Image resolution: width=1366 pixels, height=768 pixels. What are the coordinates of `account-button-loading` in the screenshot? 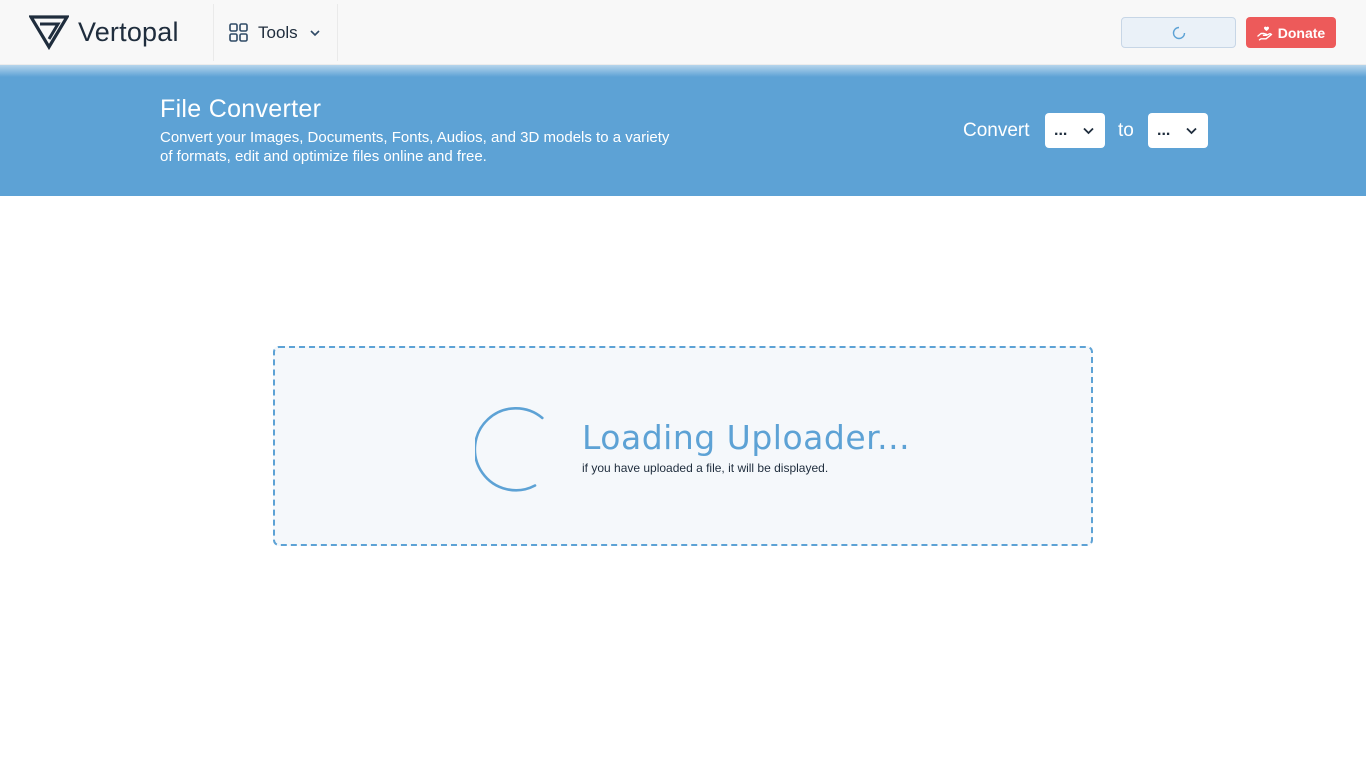 It's located at (1178, 32).